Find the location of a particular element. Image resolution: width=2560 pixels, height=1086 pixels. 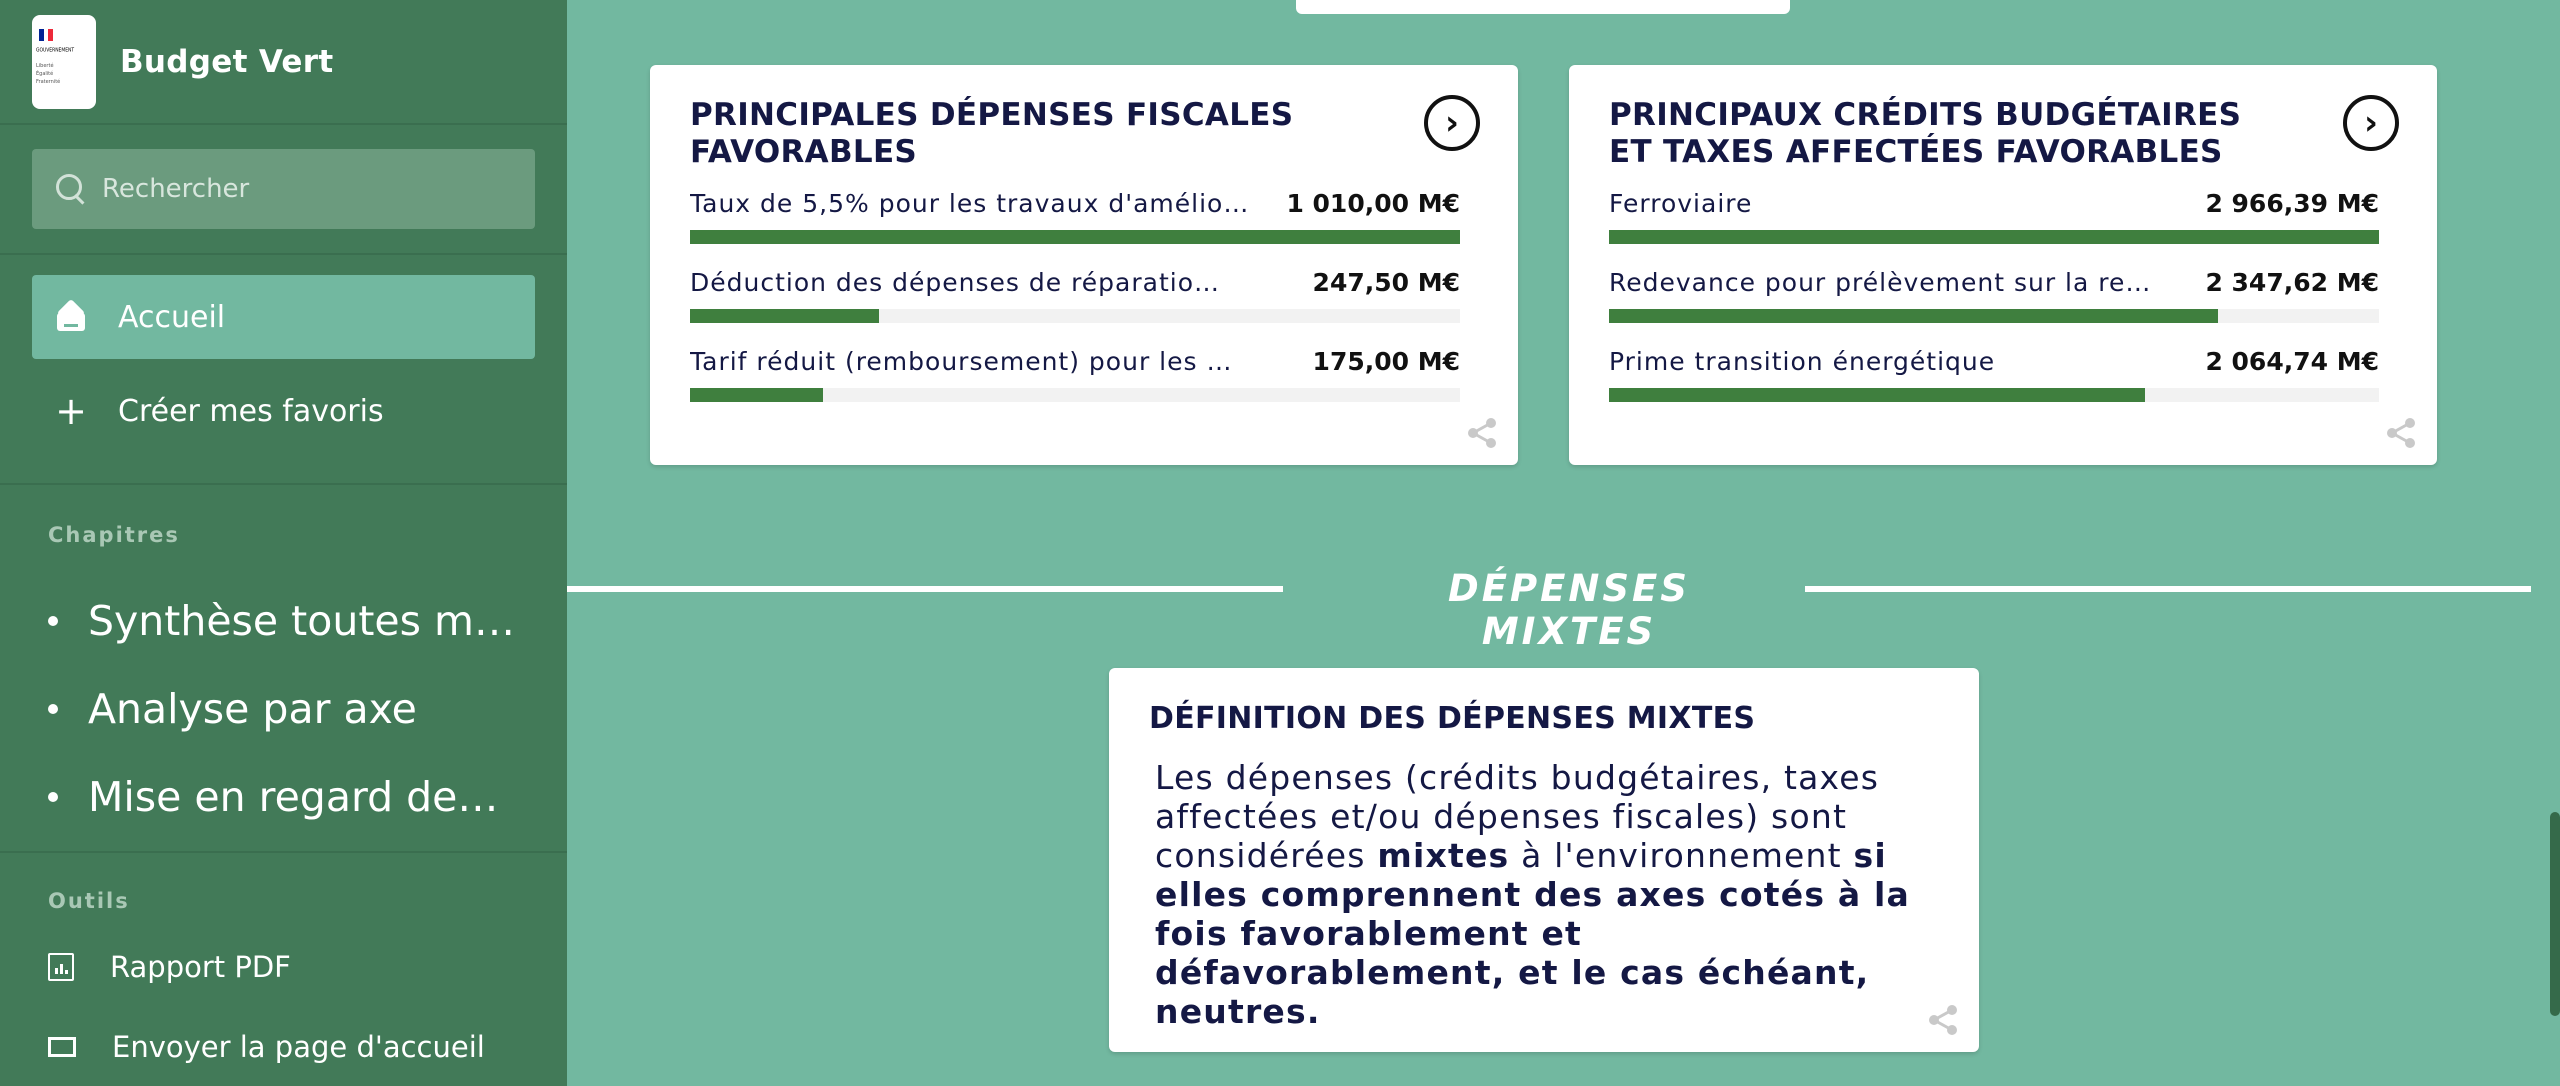

row-value: 1 010,00 M€ is located at coordinates (1373, 203).